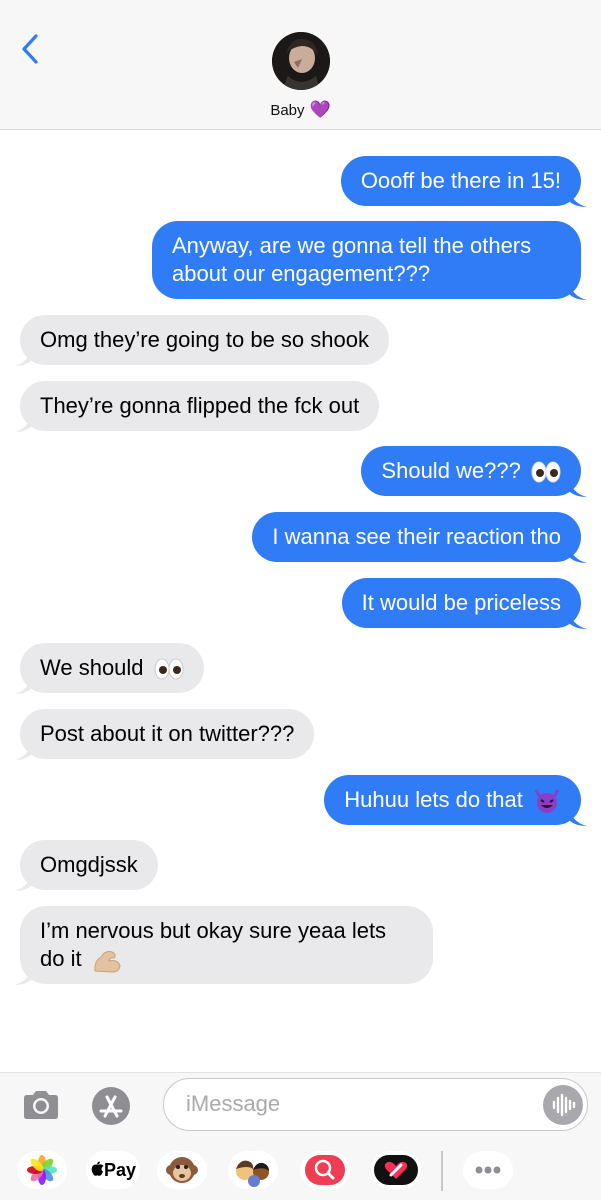 Image resolution: width=601 pixels, height=1200 pixels. What do you see at coordinates (301, 61) in the screenshot?
I see `contact-avatar` at bounding box center [301, 61].